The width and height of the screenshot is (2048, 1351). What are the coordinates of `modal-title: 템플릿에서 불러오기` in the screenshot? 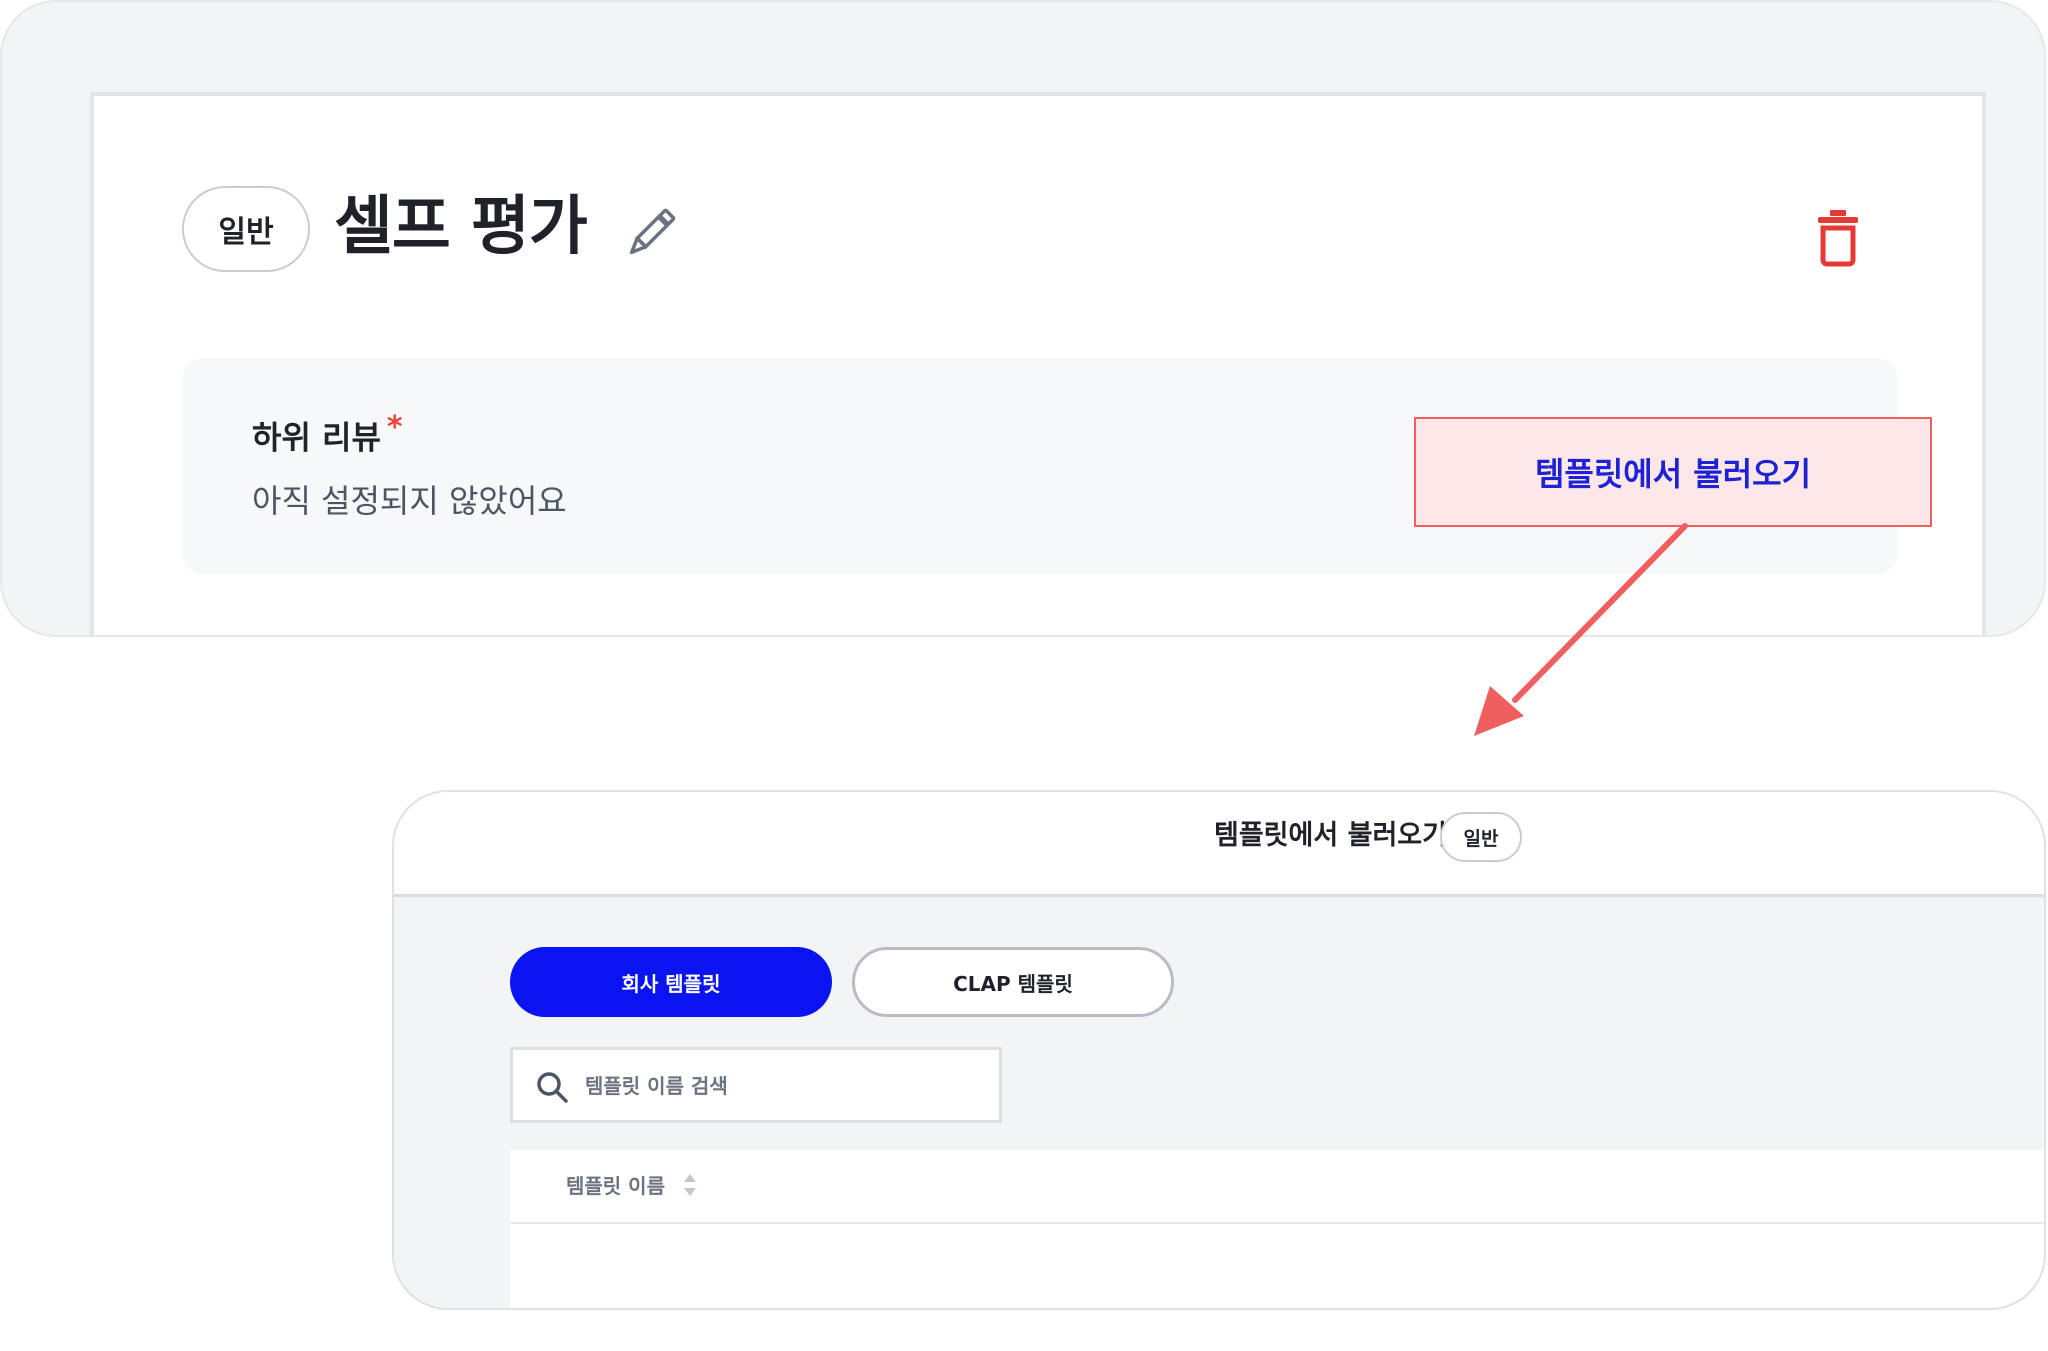 It's located at (1330, 835).